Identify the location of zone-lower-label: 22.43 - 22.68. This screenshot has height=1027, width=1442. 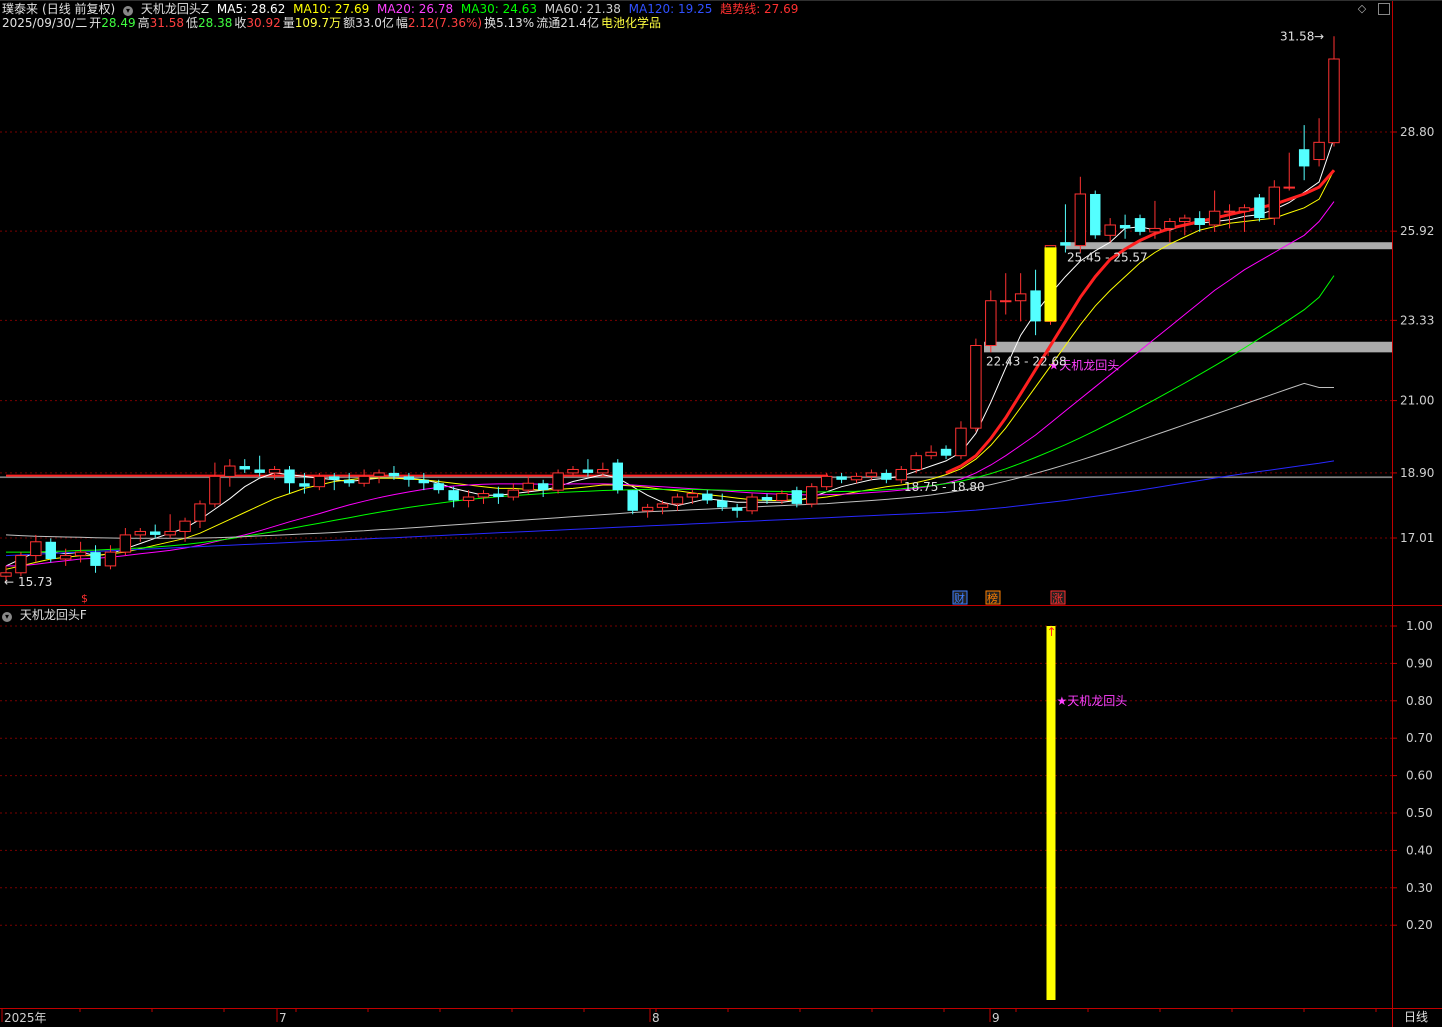
(1026, 361).